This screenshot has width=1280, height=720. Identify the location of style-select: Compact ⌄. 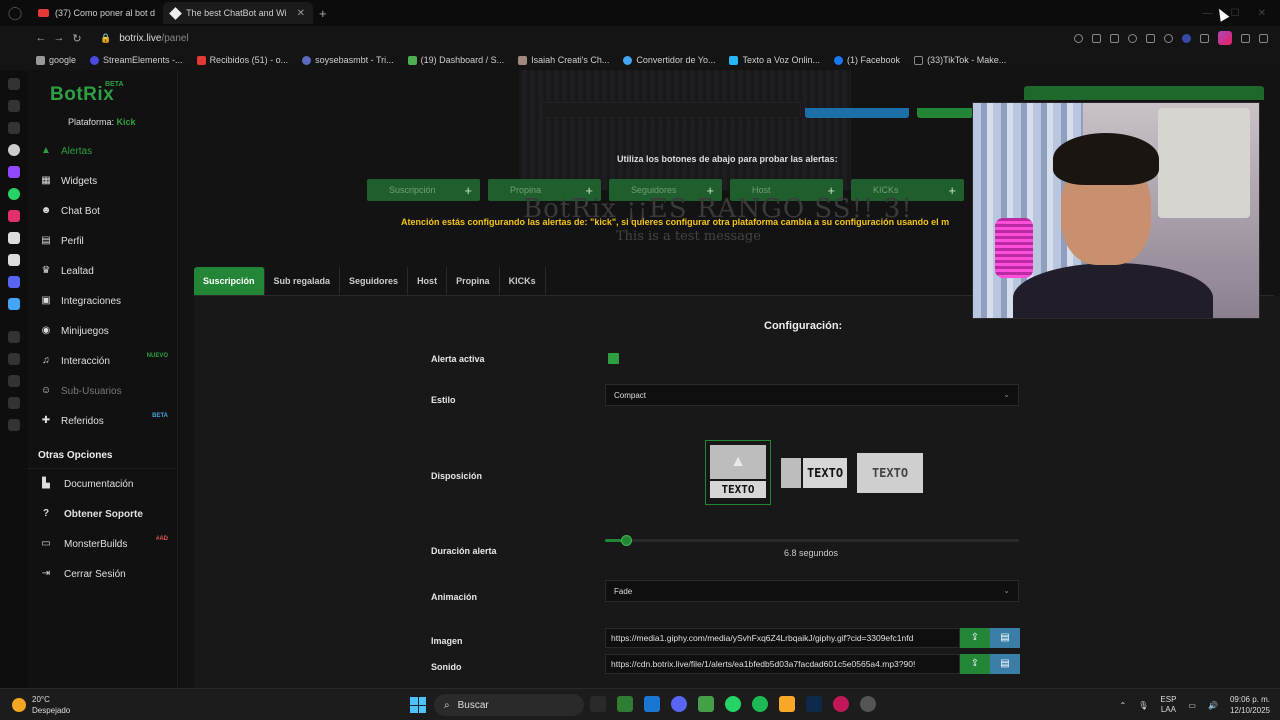
(812, 395).